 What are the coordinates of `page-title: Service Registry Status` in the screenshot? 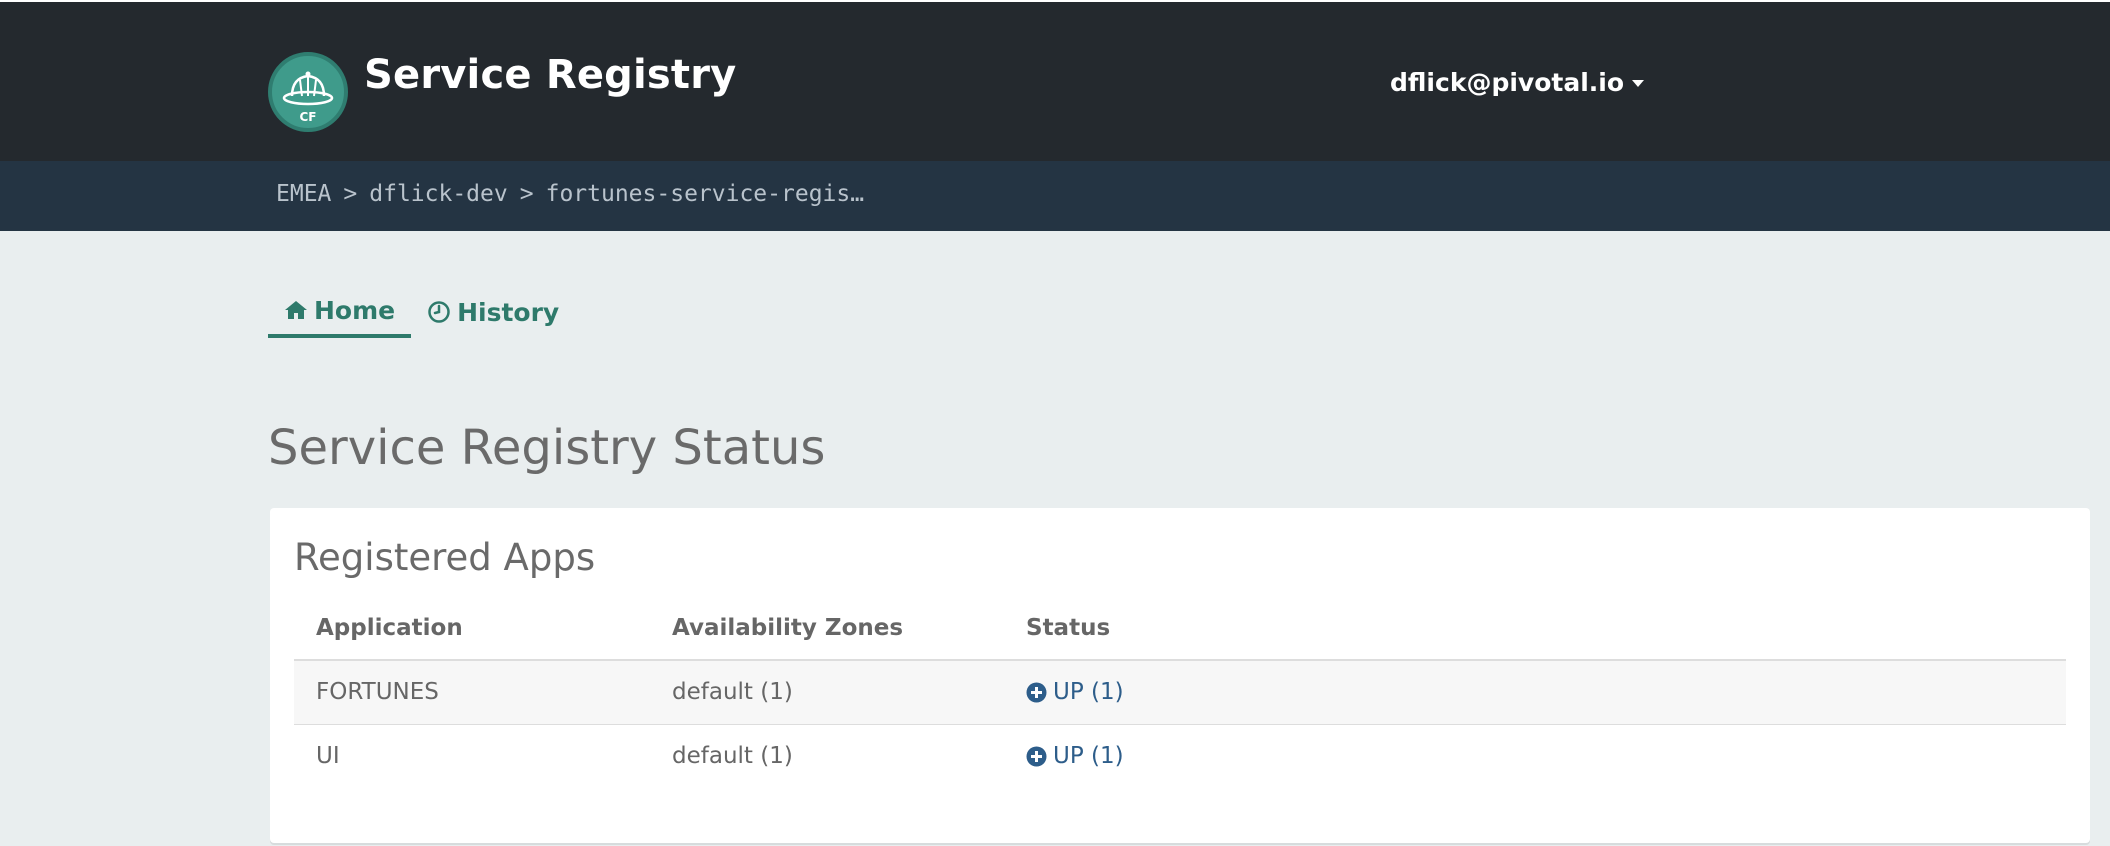 It's located at (547, 448).